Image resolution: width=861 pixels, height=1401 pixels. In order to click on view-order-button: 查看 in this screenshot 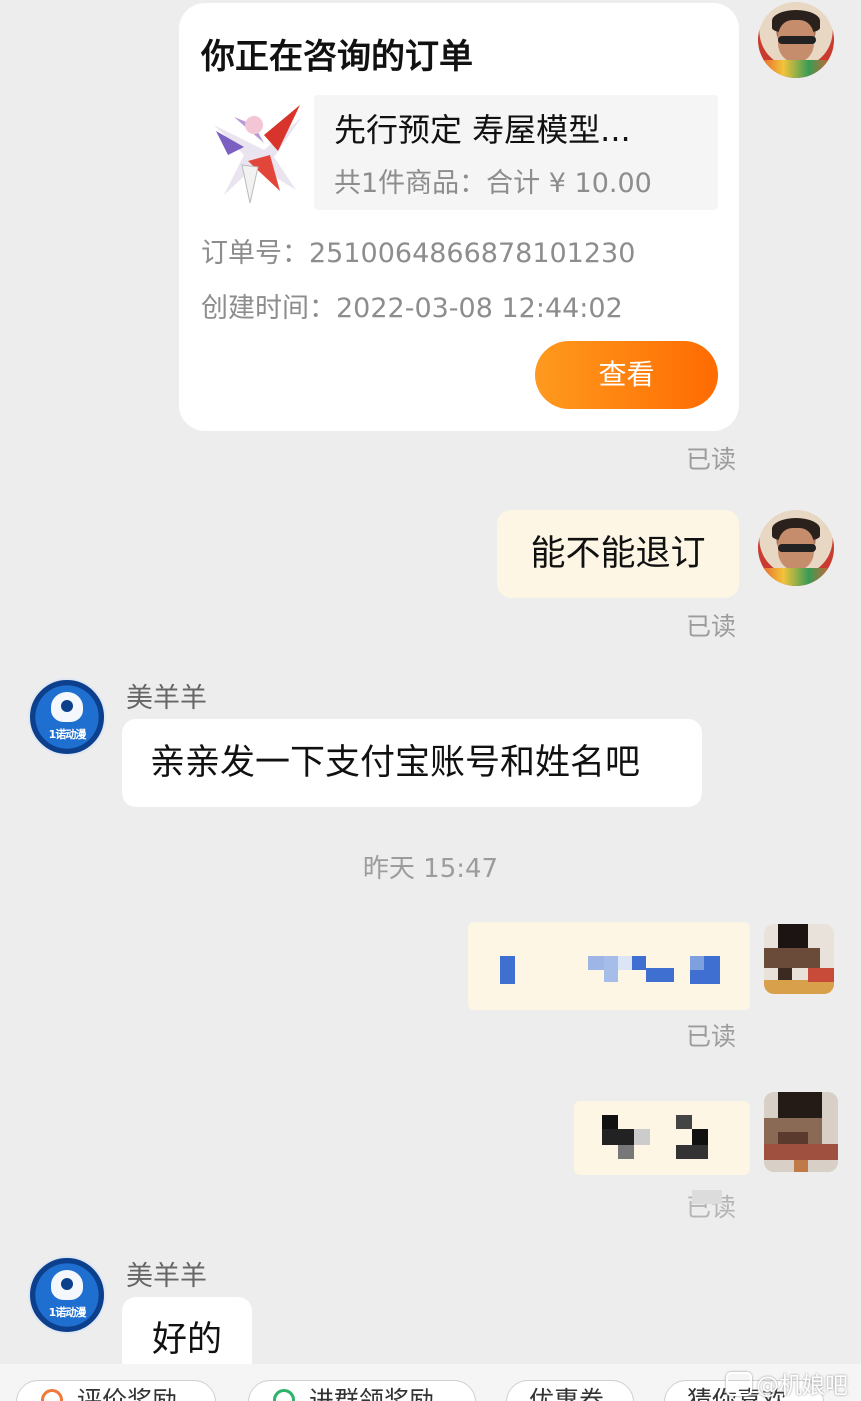, I will do `click(626, 375)`.